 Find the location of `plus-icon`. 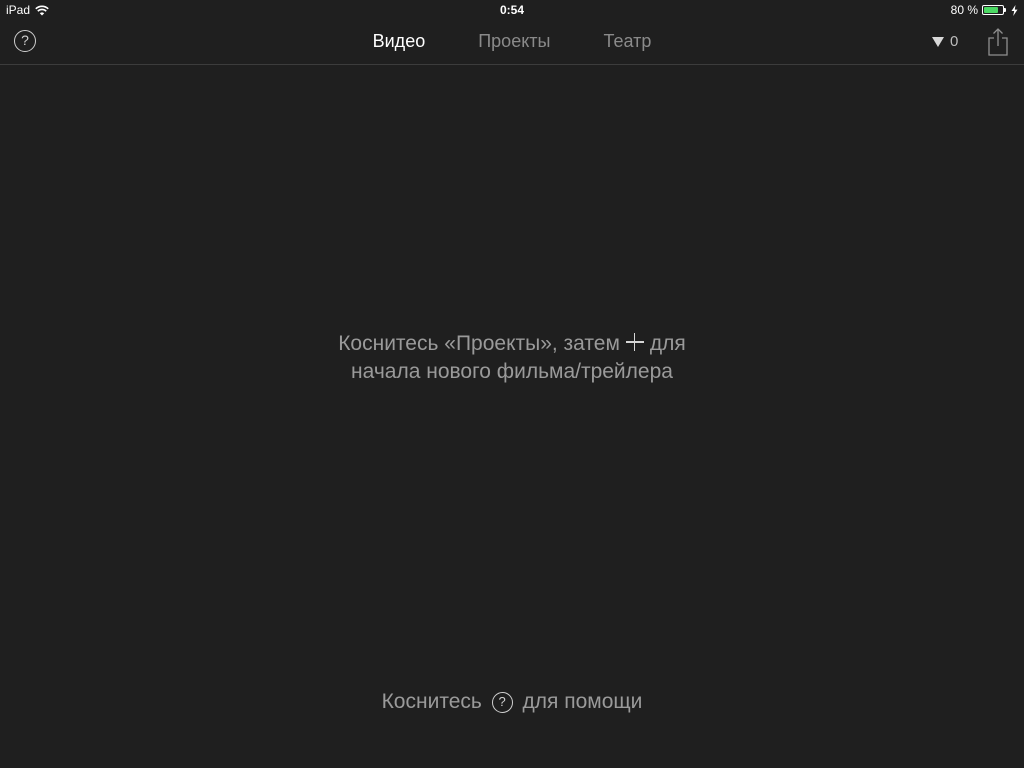

plus-icon is located at coordinates (634, 342).